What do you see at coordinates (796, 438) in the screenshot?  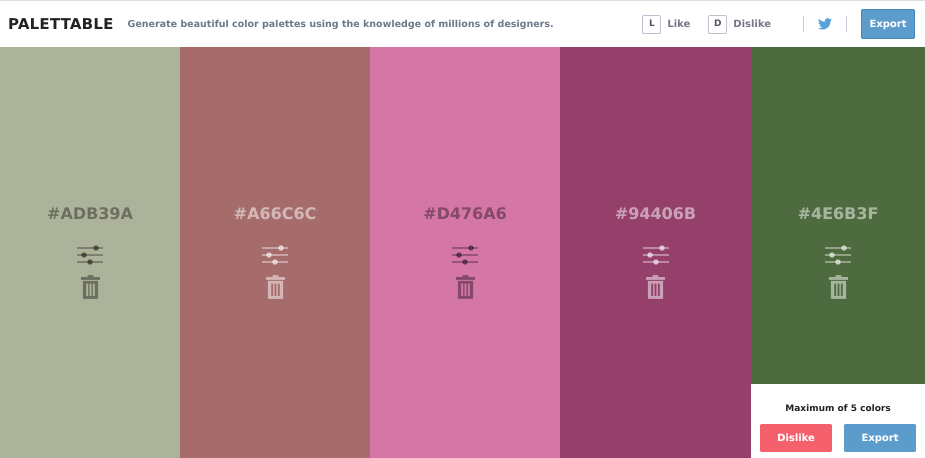 I see `dislike-button: Dislike` at bounding box center [796, 438].